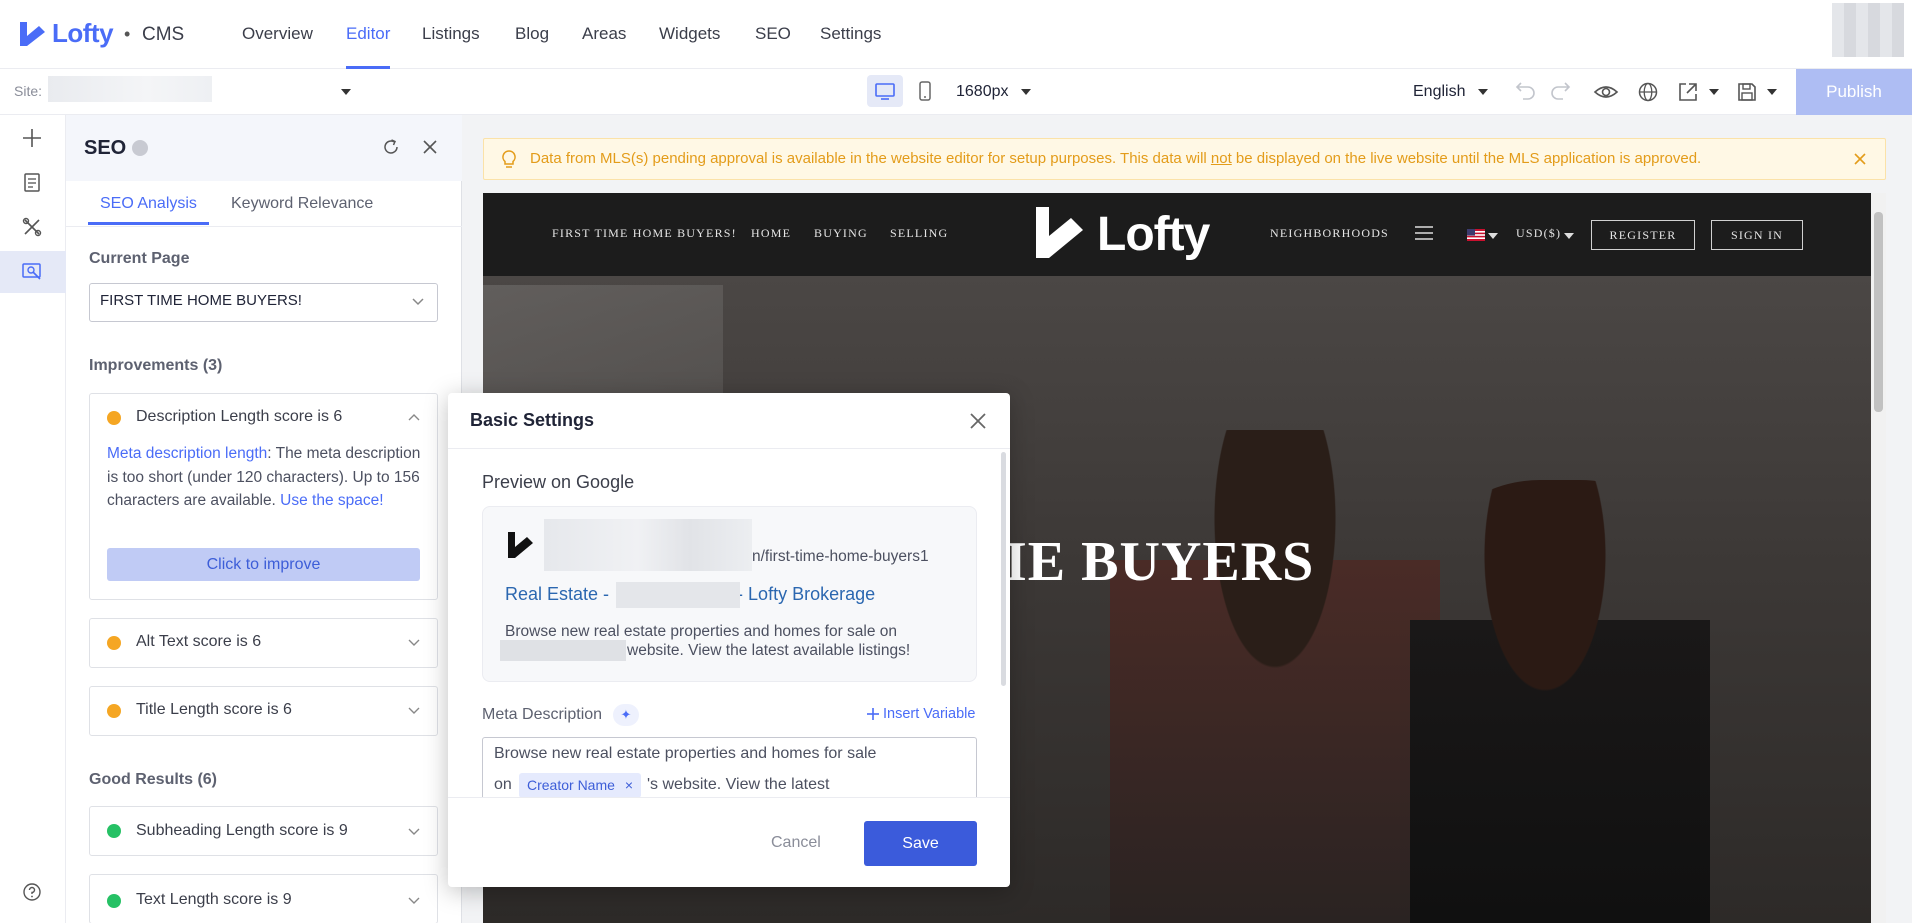 The width and height of the screenshot is (1912, 923). What do you see at coordinates (148, 223) in the screenshot?
I see `tab-active-indicator` at bounding box center [148, 223].